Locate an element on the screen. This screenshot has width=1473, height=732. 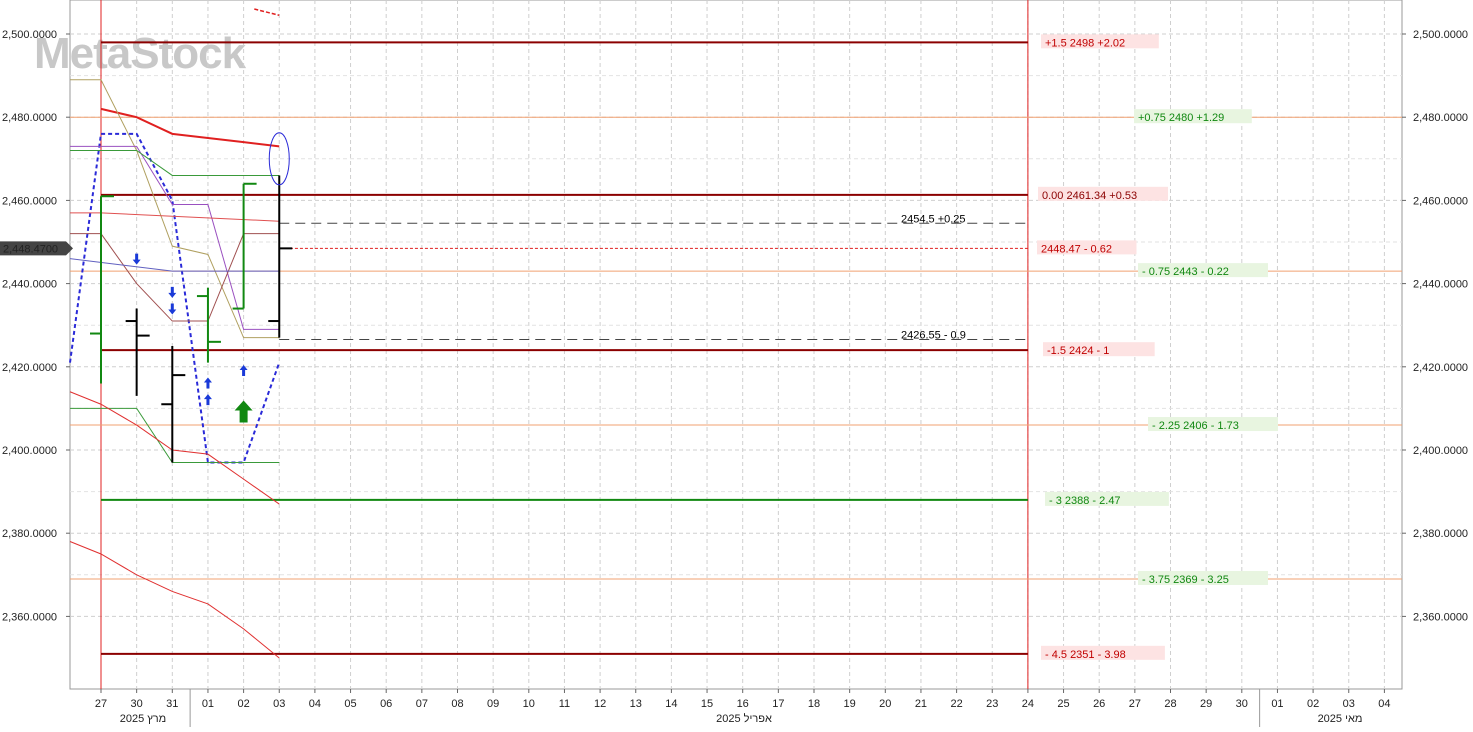
x-tick-label: 09 is located at coordinates (493, 704).